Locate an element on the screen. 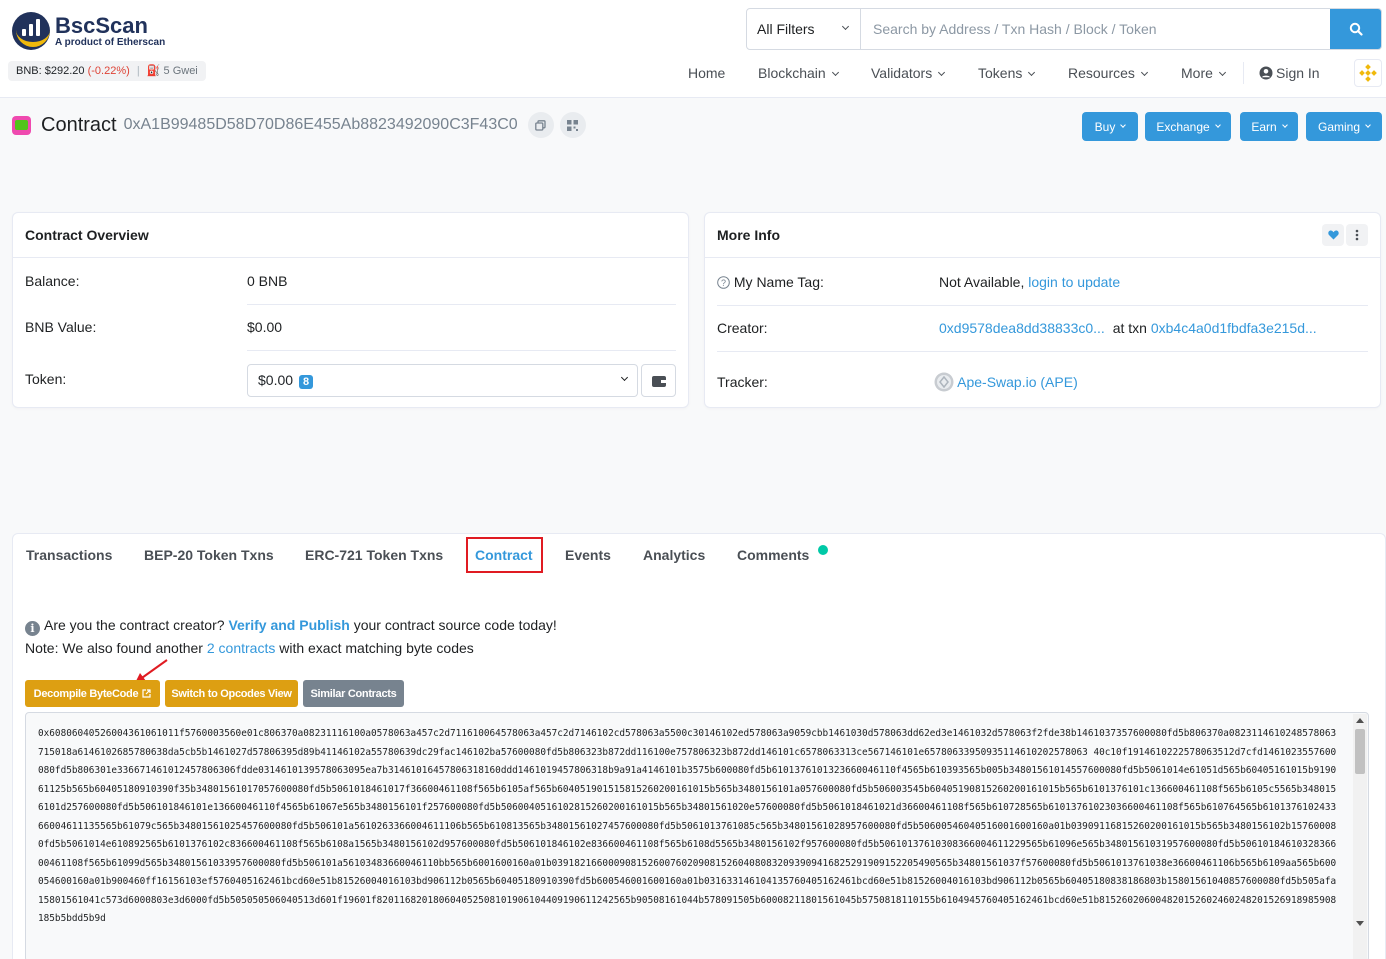 The image size is (1386, 959). bscscan-logo: BscScan A product of Etherscan is located at coordinates (88, 31).